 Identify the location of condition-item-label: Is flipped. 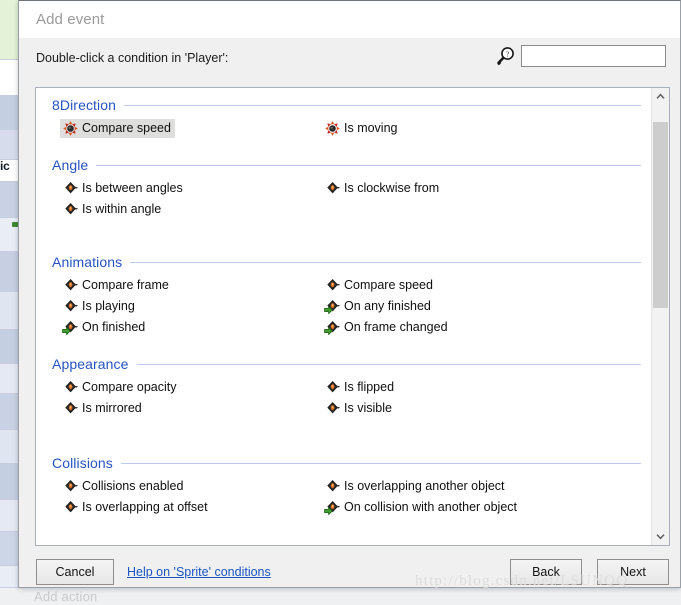
(369, 387).